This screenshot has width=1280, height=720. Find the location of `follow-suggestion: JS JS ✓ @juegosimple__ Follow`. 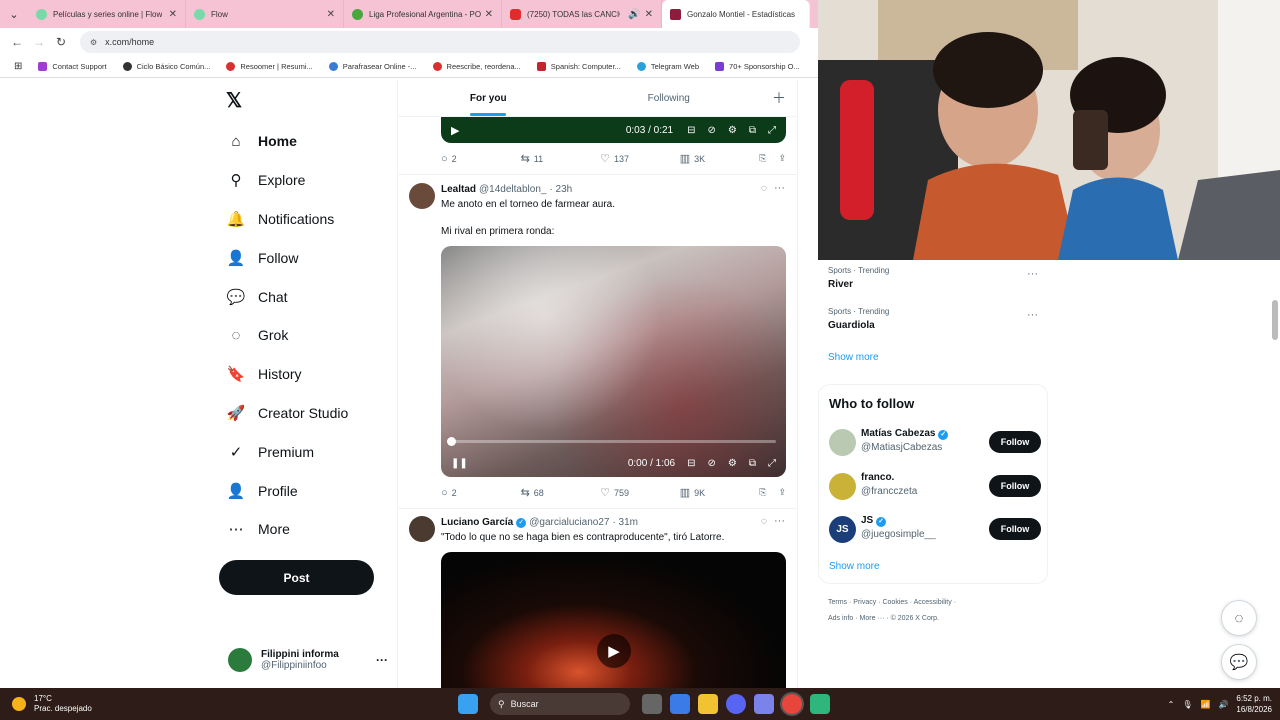

follow-suggestion: JS JS ✓ @juegosimple__ Follow is located at coordinates (935, 529).